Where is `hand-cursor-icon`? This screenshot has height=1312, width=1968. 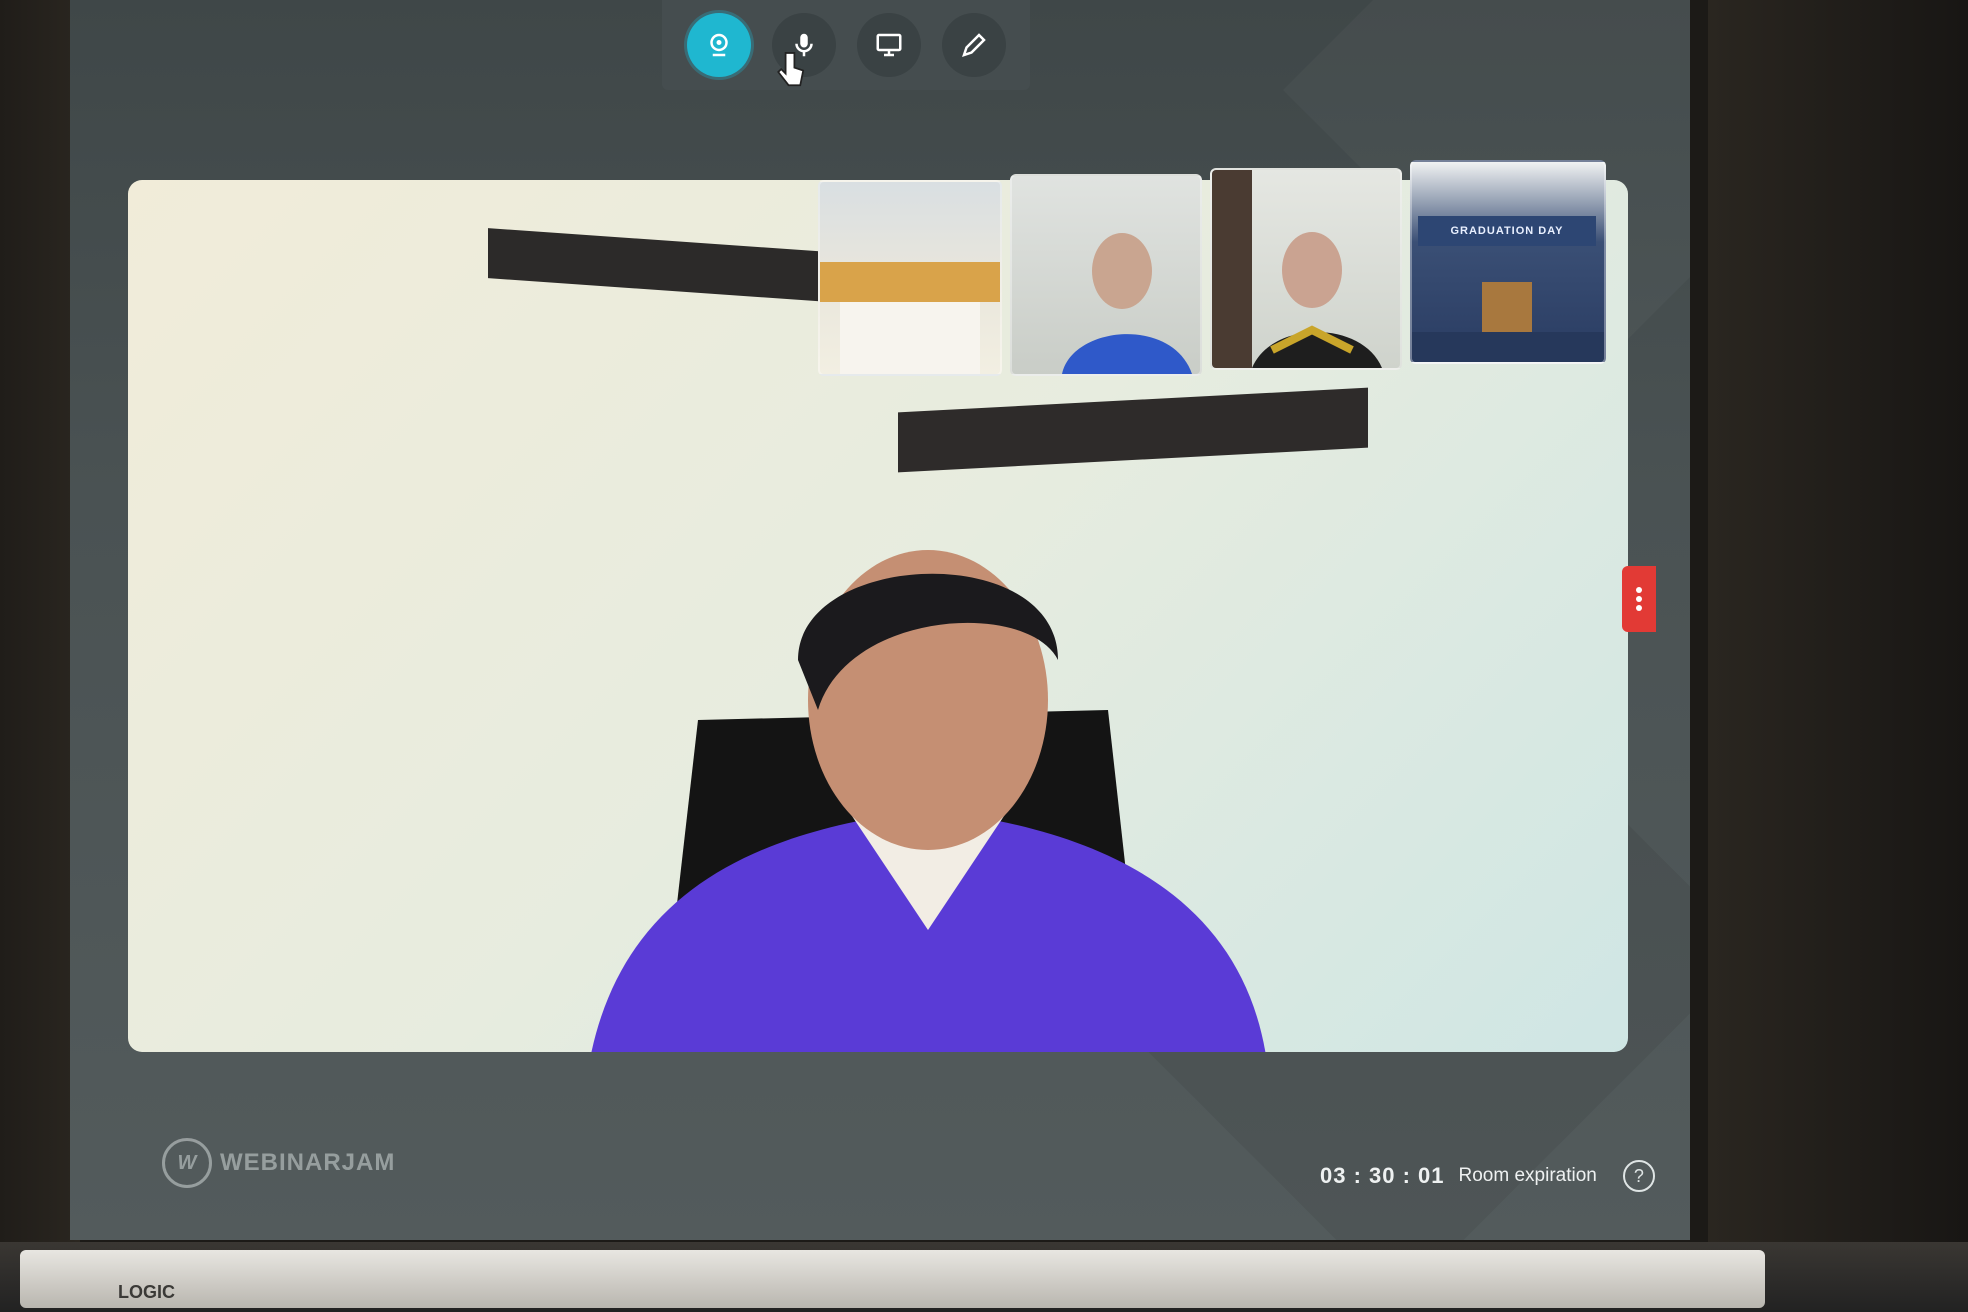
hand-cursor-icon is located at coordinates (791, 69).